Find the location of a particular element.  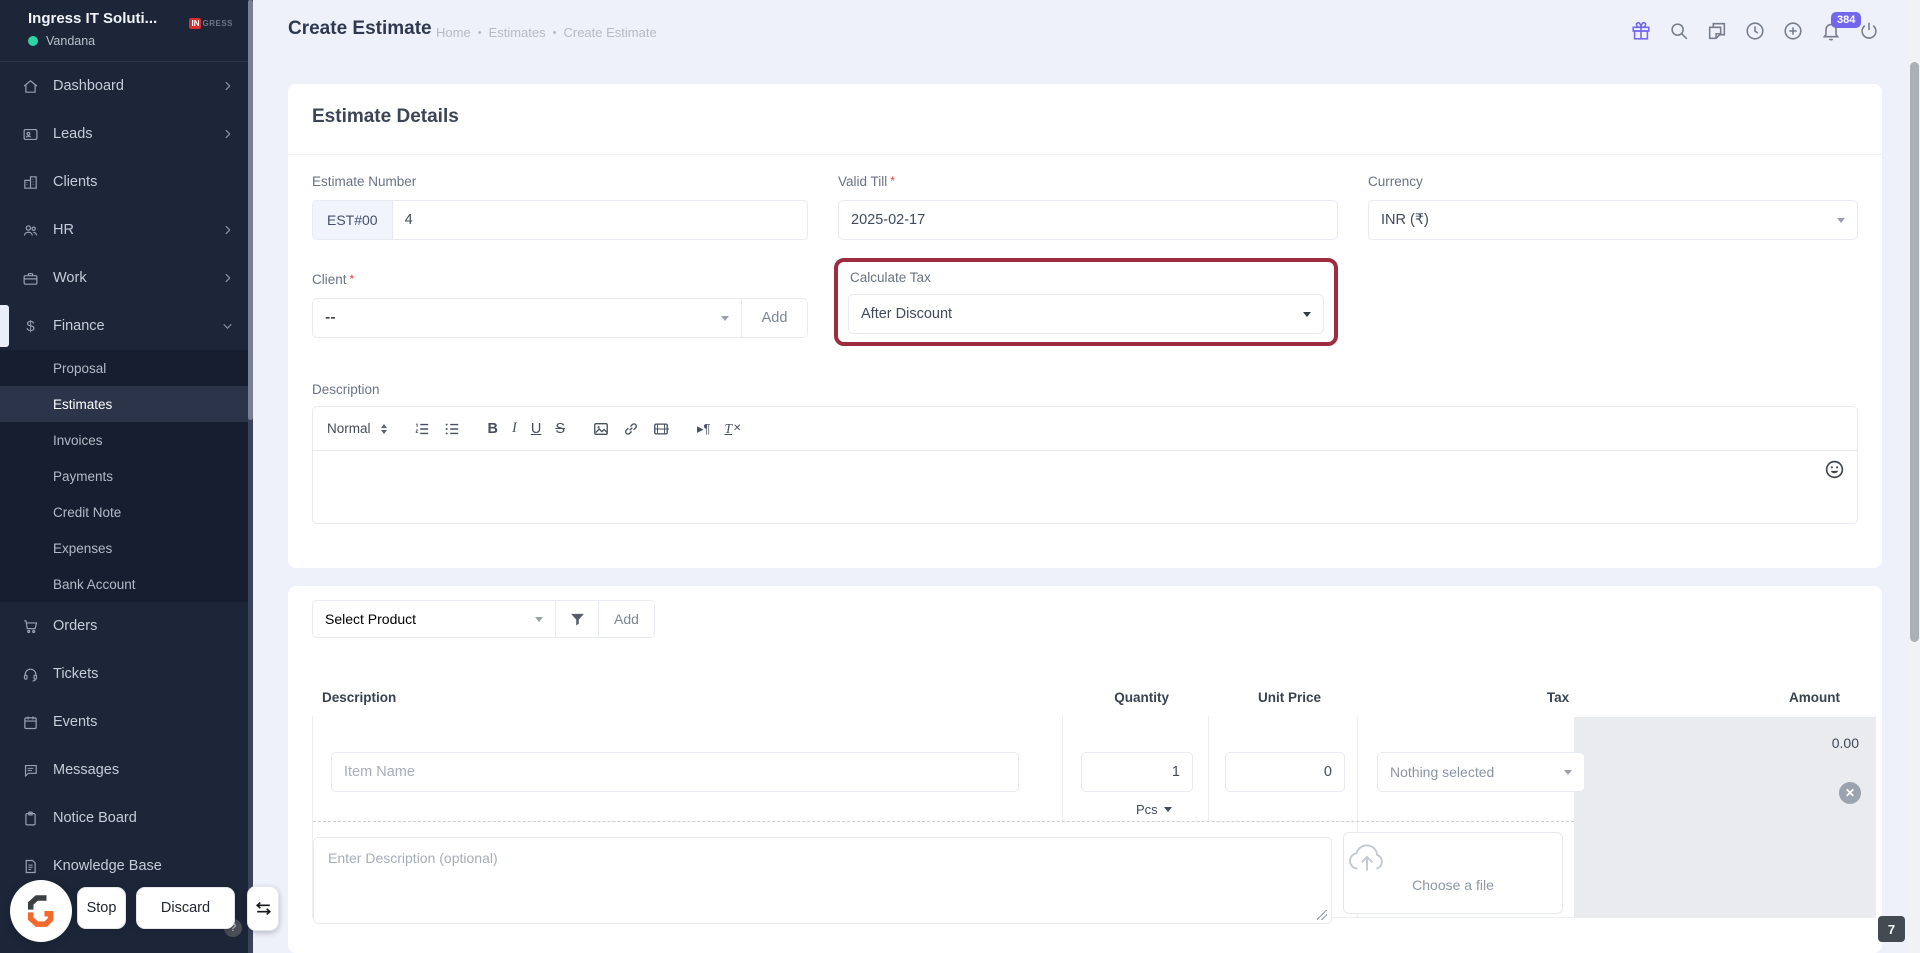

sidebar-item-clients: Clients is located at coordinates (126, 182).